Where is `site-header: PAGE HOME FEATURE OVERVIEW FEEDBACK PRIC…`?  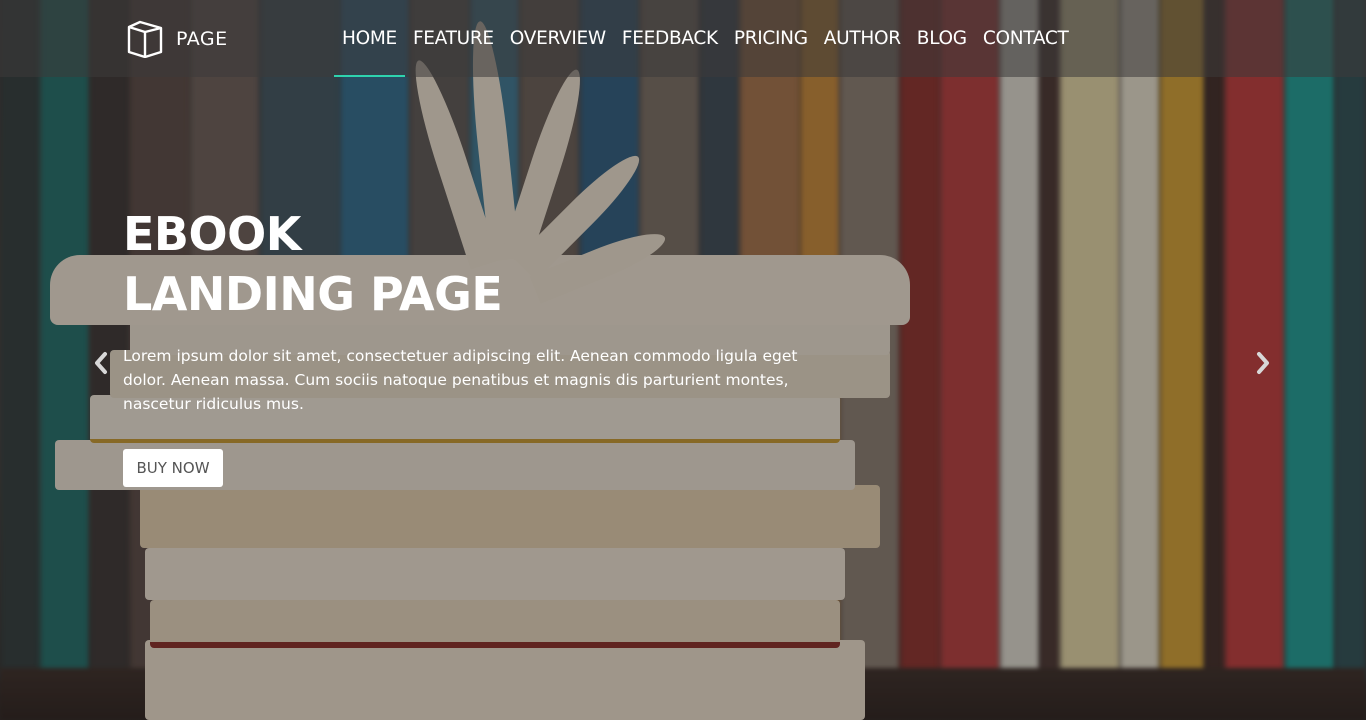 site-header: PAGE HOME FEATURE OVERVIEW FEEDBACK PRIC… is located at coordinates (683, 38).